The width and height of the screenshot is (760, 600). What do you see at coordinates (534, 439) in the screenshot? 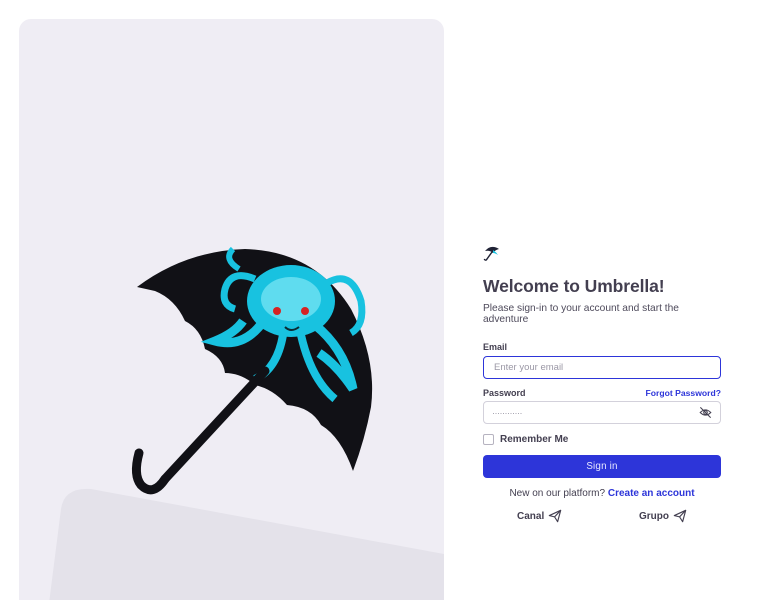
I see `remember-me-label: Remember Me` at bounding box center [534, 439].